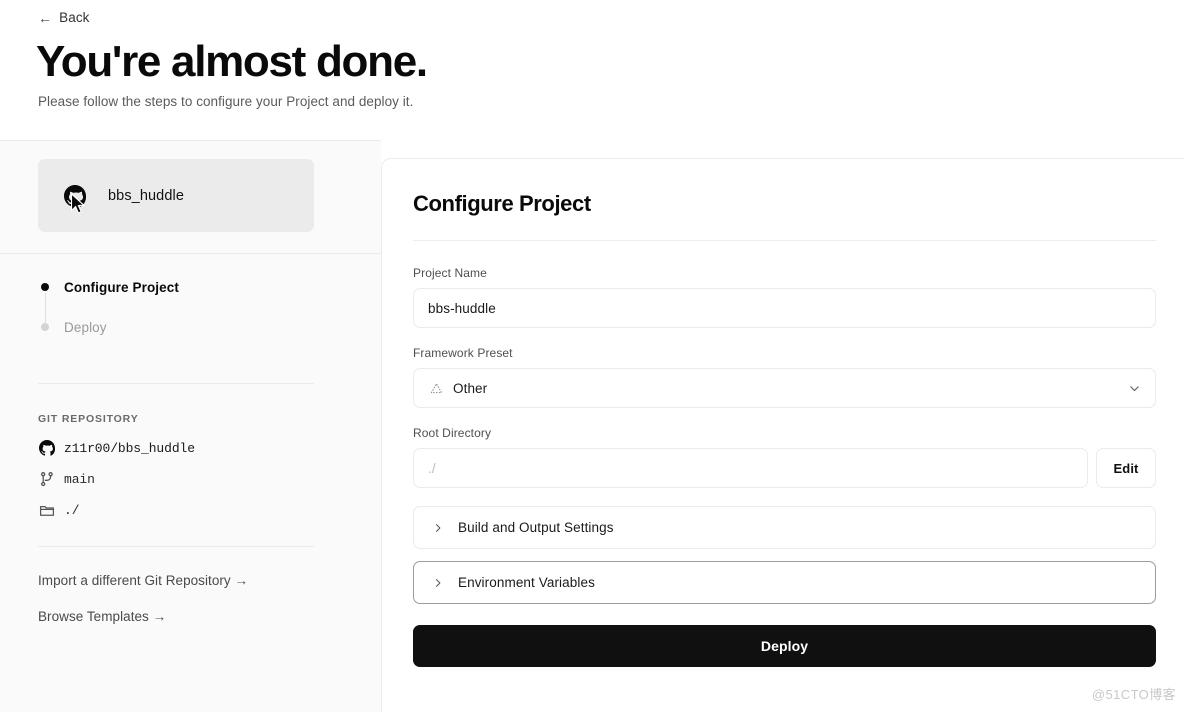  I want to click on back-link-label: Back, so click(74, 17).